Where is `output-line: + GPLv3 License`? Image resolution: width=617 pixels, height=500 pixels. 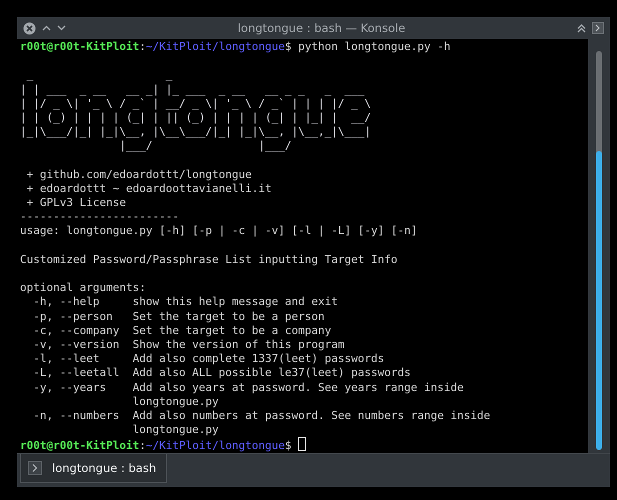 output-line: + GPLv3 License is located at coordinates (76, 203).